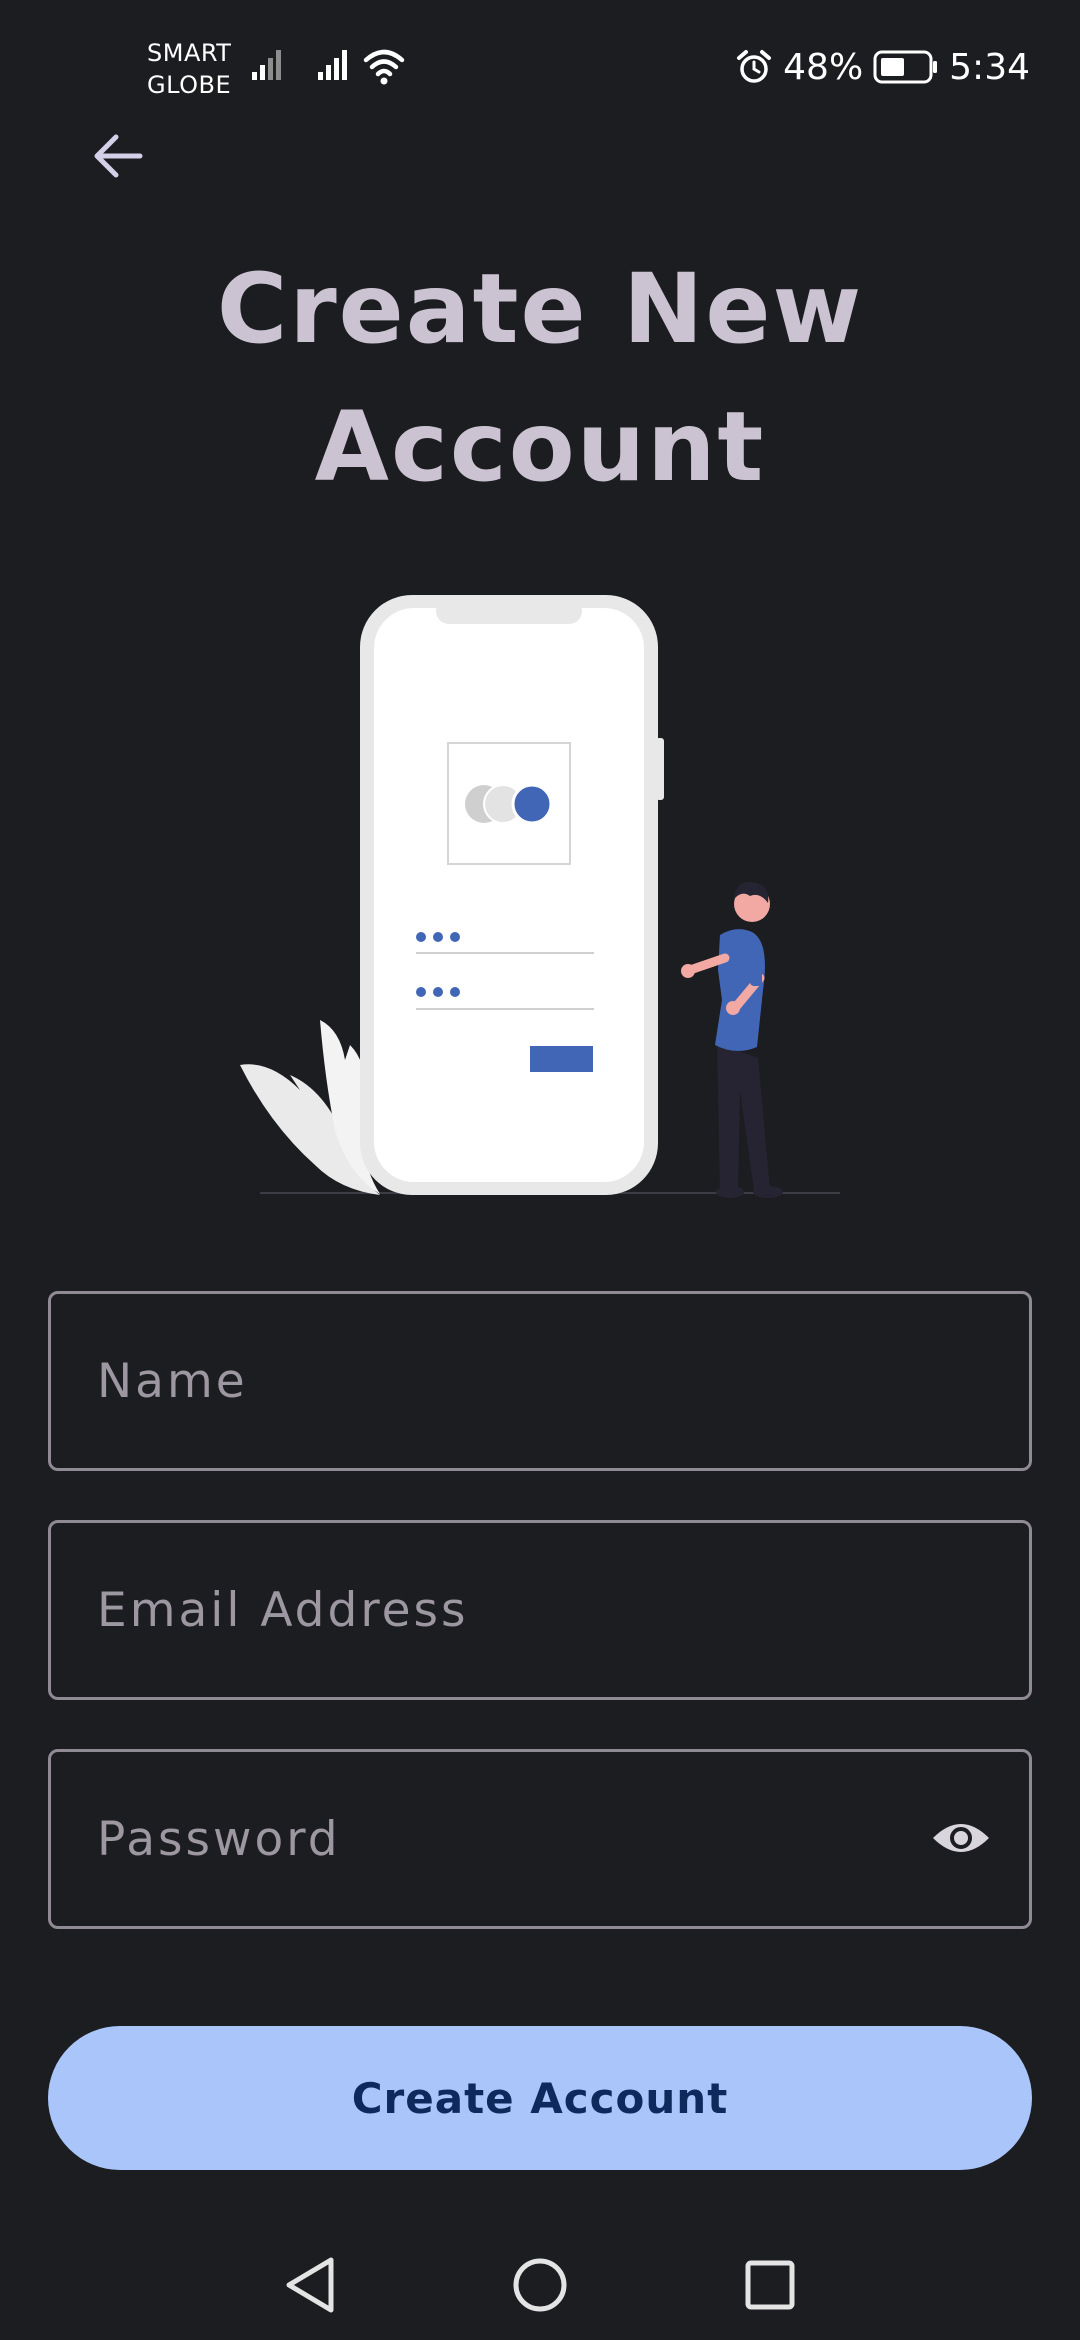 The image size is (1080, 2340). I want to click on status-right: 48% 5:34, so click(882, 67).